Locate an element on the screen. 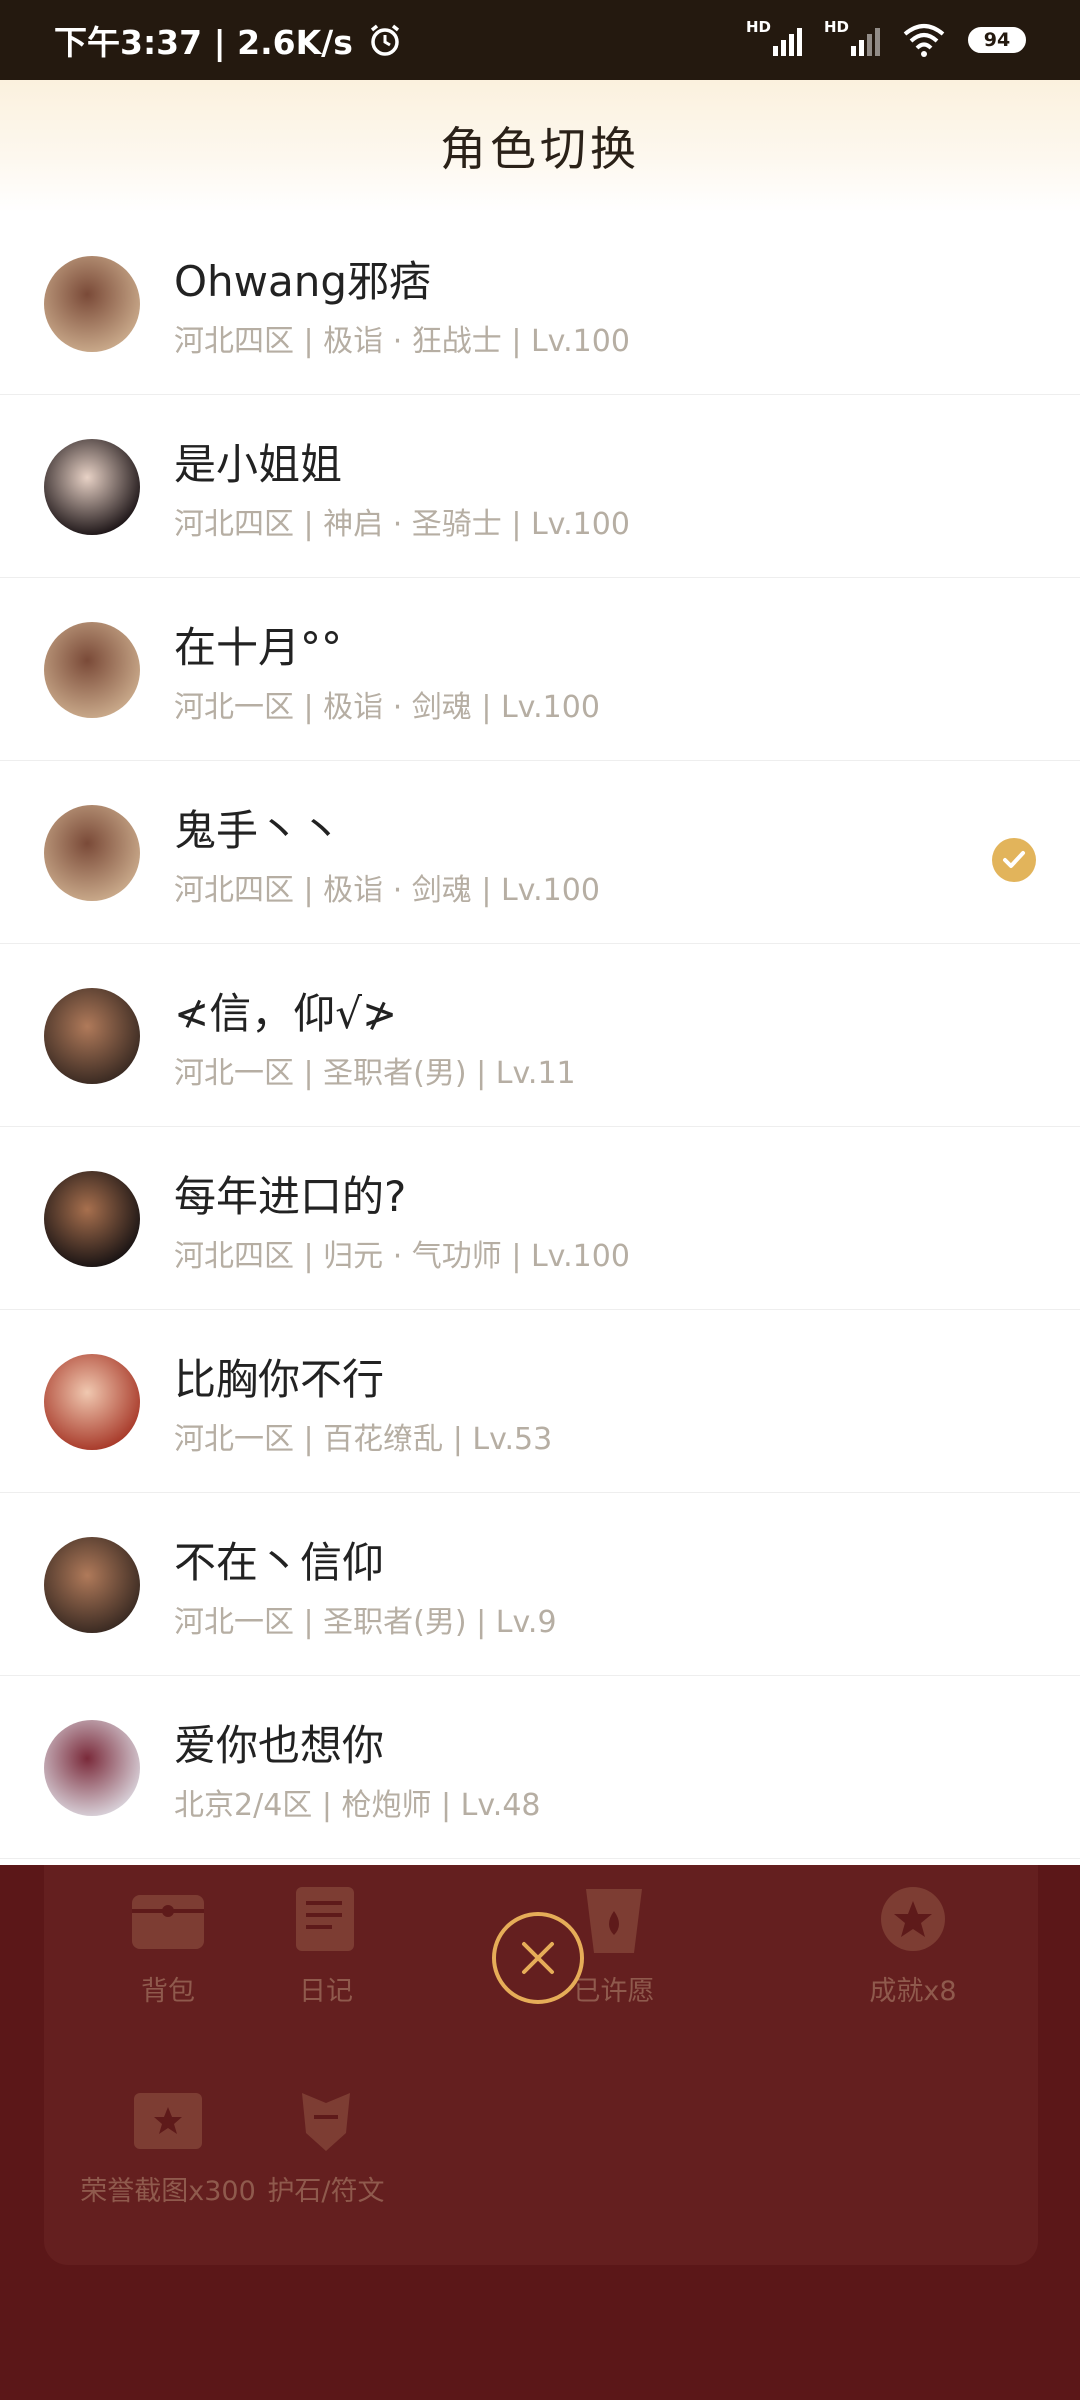 The width and height of the screenshot is (1080, 2400). menu-item: 护石/符文 is located at coordinates (326, 2144).